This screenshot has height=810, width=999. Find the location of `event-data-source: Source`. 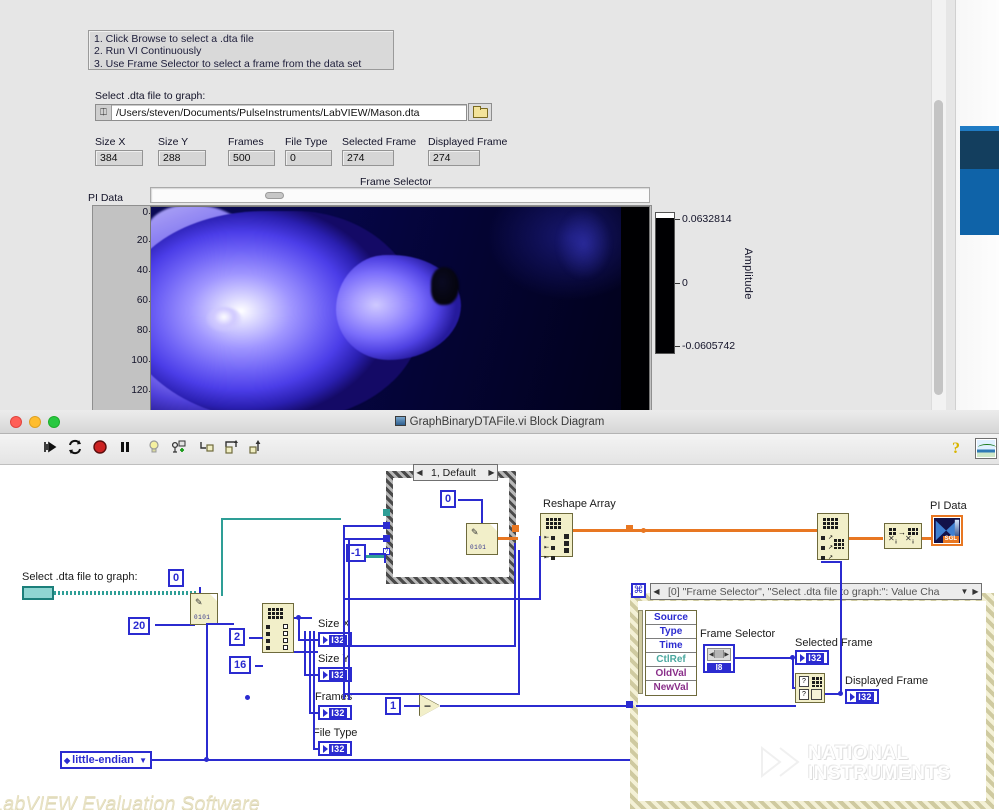

event-data-source: Source is located at coordinates (671, 618).